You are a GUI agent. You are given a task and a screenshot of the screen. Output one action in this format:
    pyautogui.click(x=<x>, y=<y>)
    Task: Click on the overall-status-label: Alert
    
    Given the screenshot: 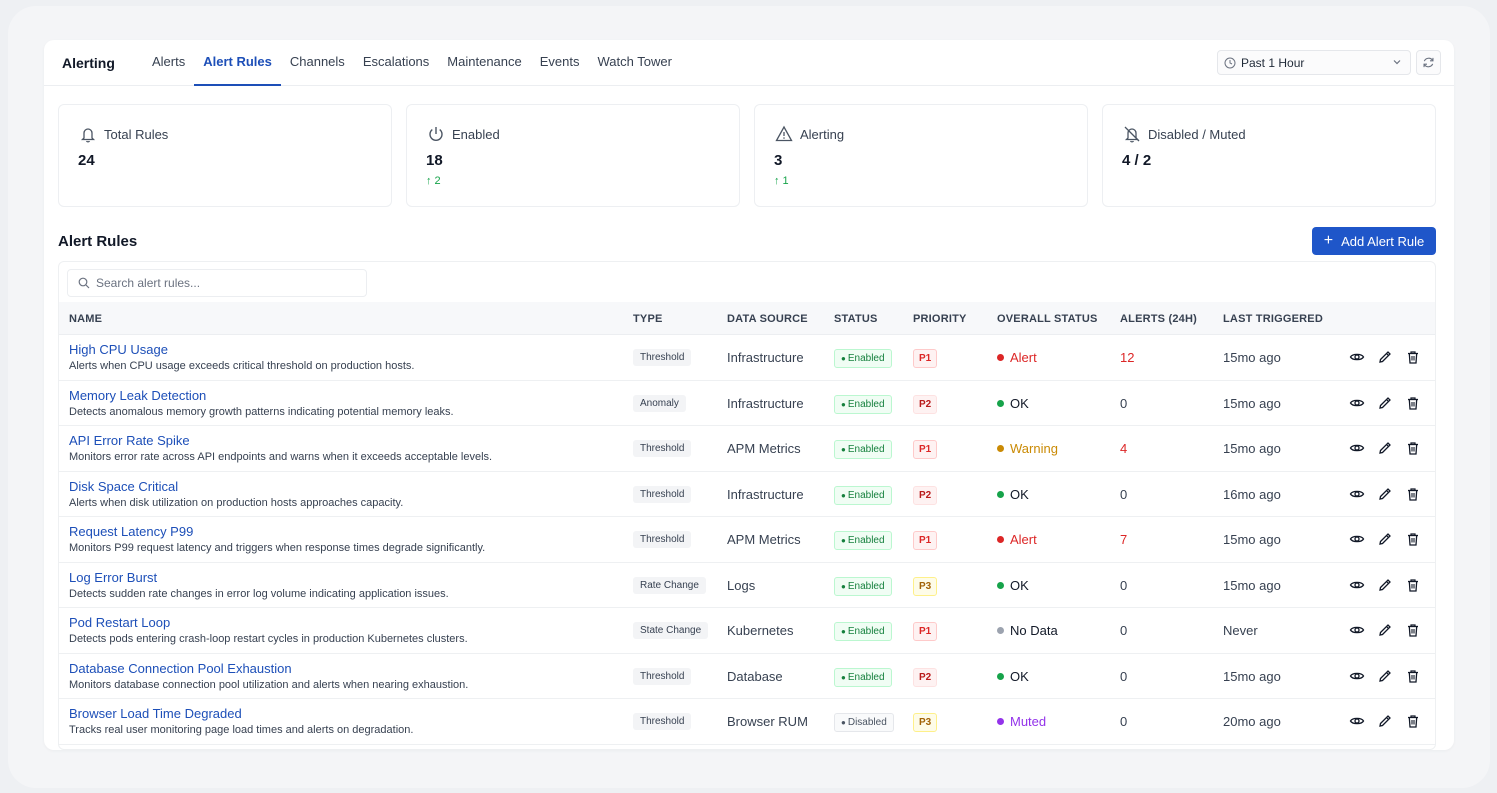 What is the action you would take?
    pyautogui.click(x=1023, y=357)
    